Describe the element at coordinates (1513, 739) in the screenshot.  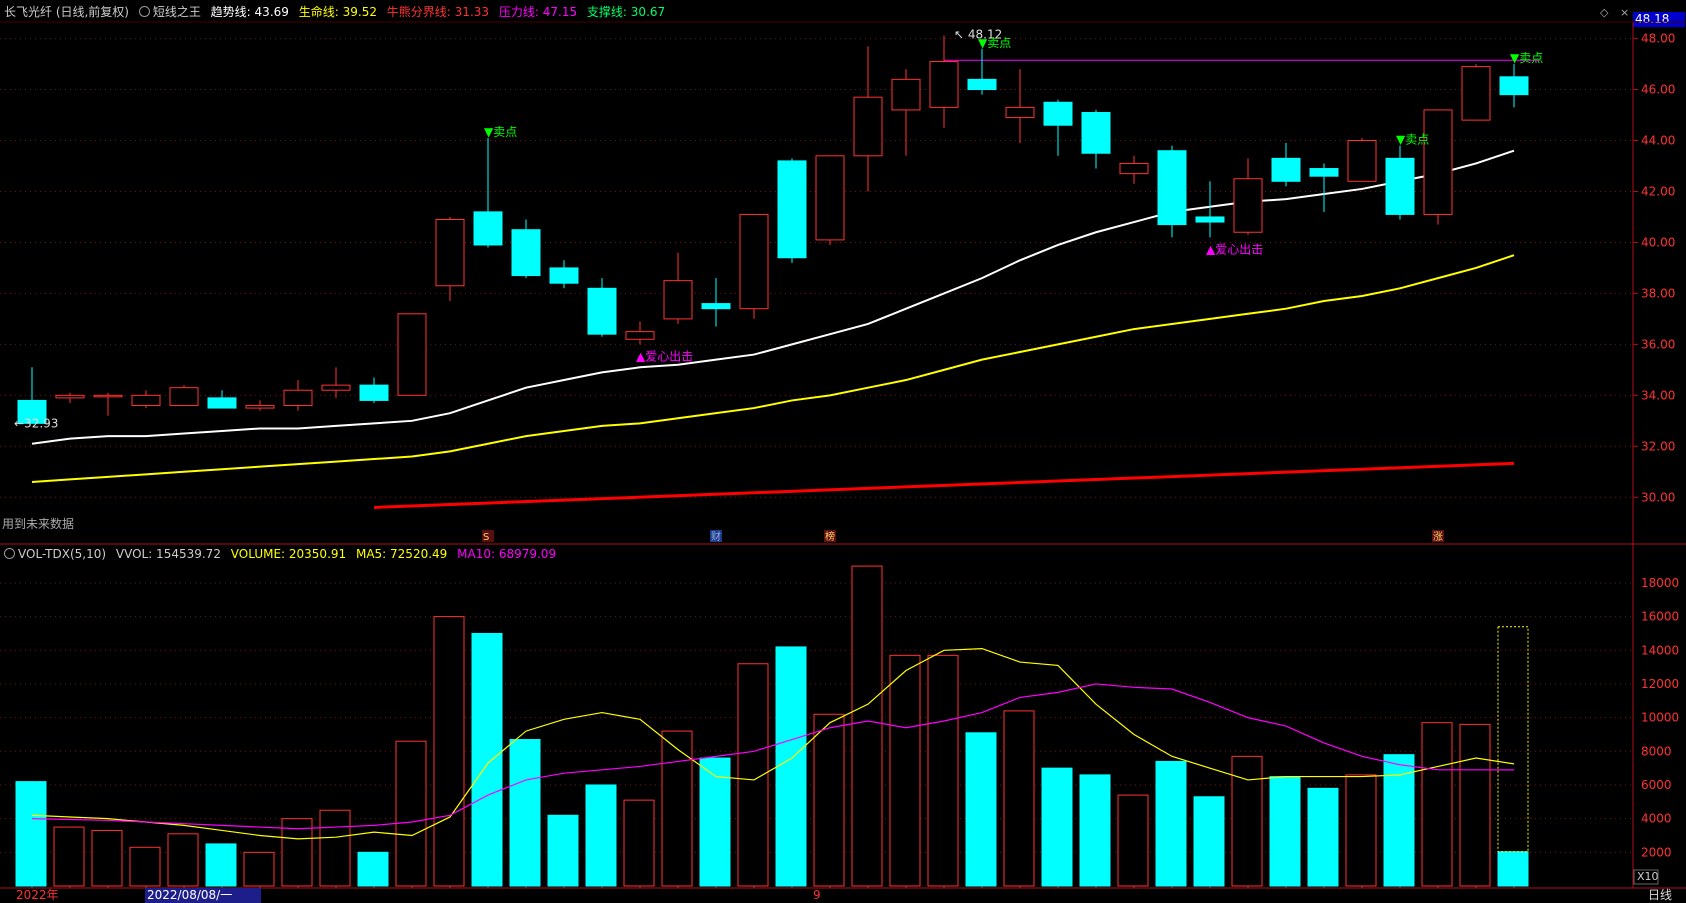
I see `projected-volume-box` at that location.